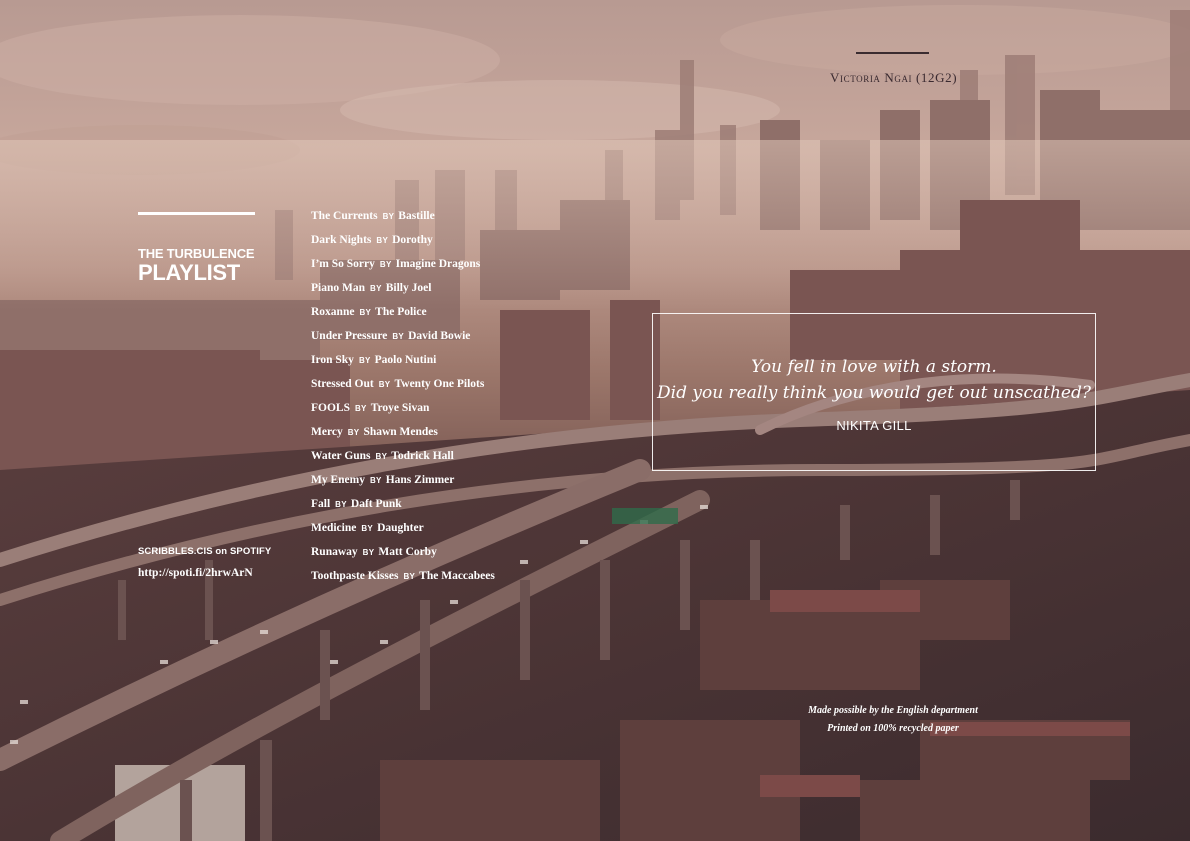  I want to click on credits-line-2: Printed on 100% recycled paper, so click(893, 728).